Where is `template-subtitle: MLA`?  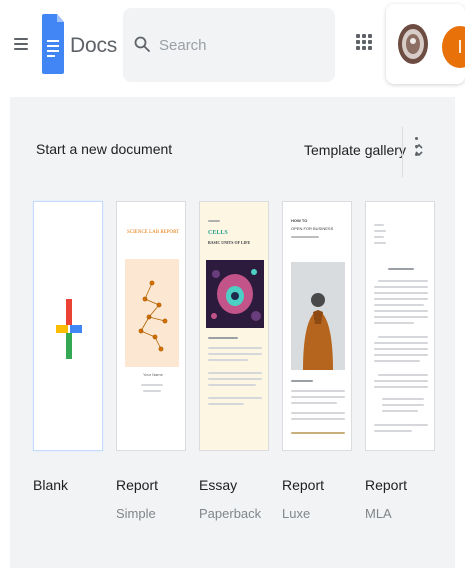 template-subtitle: MLA is located at coordinates (378, 513).